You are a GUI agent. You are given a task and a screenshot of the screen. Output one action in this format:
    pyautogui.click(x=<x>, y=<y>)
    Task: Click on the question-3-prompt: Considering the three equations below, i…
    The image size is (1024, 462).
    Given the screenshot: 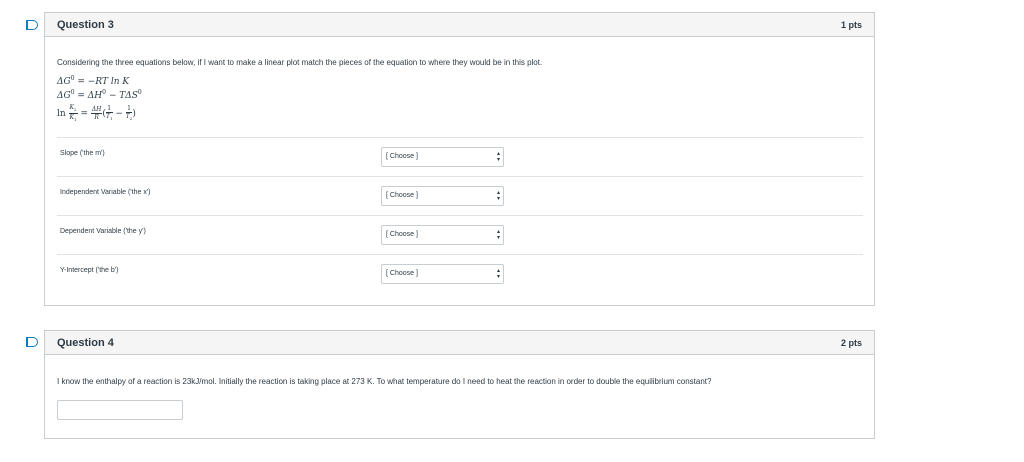 What is the action you would take?
    pyautogui.click(x=300, y=62)
    